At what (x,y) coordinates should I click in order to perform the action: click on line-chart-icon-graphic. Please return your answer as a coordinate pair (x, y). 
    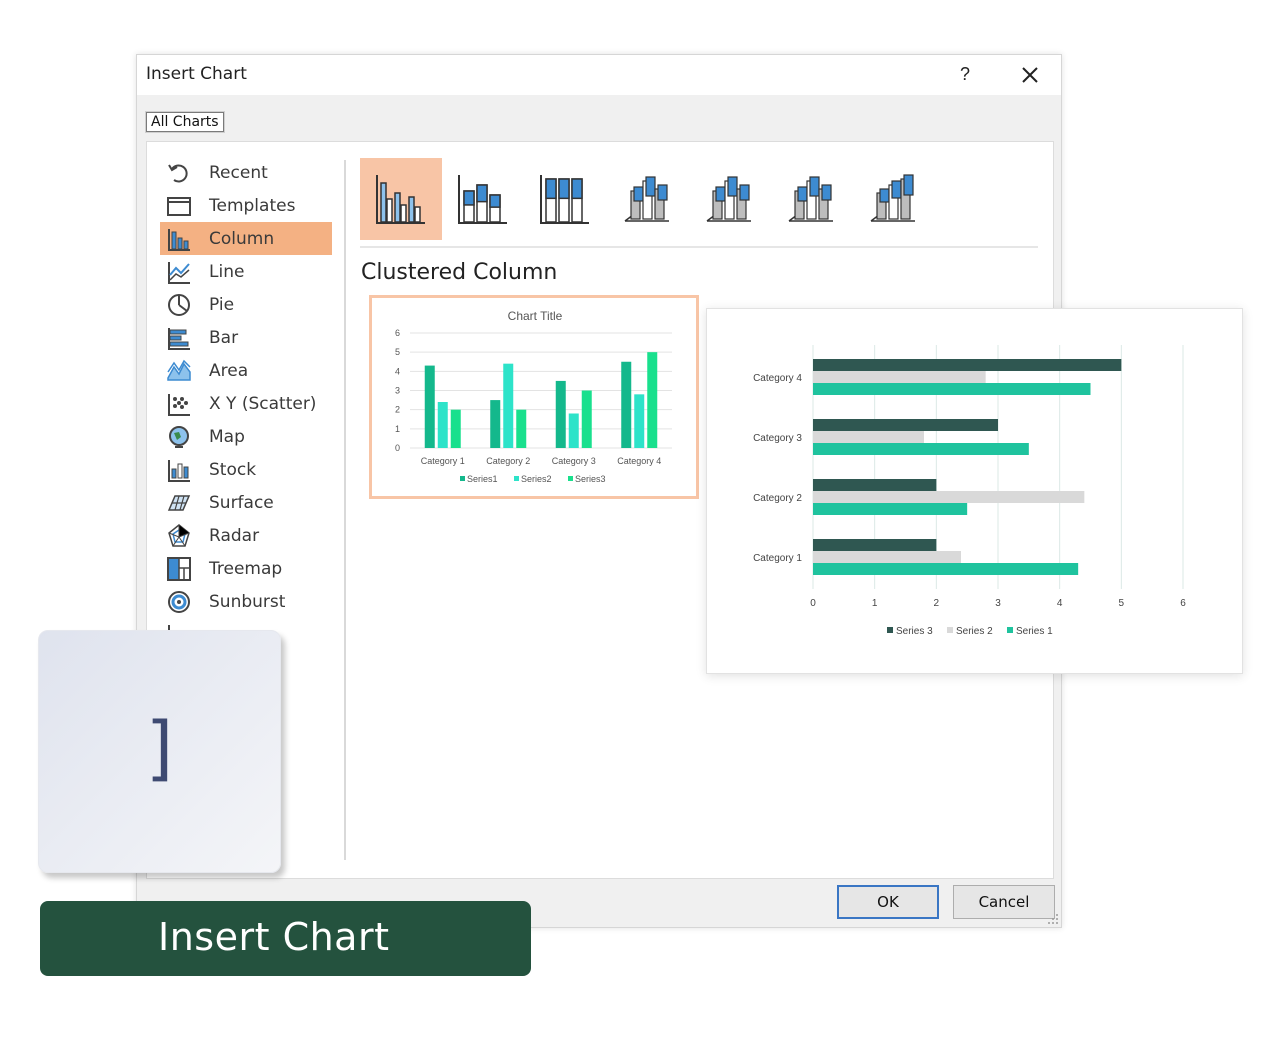
    Looking at the image, I should click on (179, 272).